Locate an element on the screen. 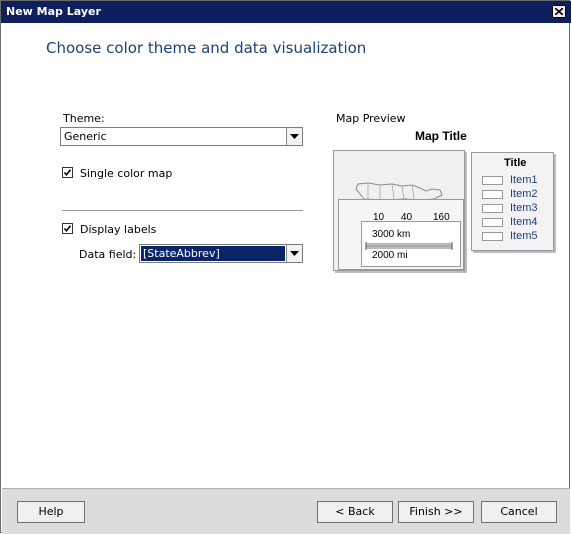 The image size is (572, 535). legend-item-label: Item4 is located at coordinates (524, 222).